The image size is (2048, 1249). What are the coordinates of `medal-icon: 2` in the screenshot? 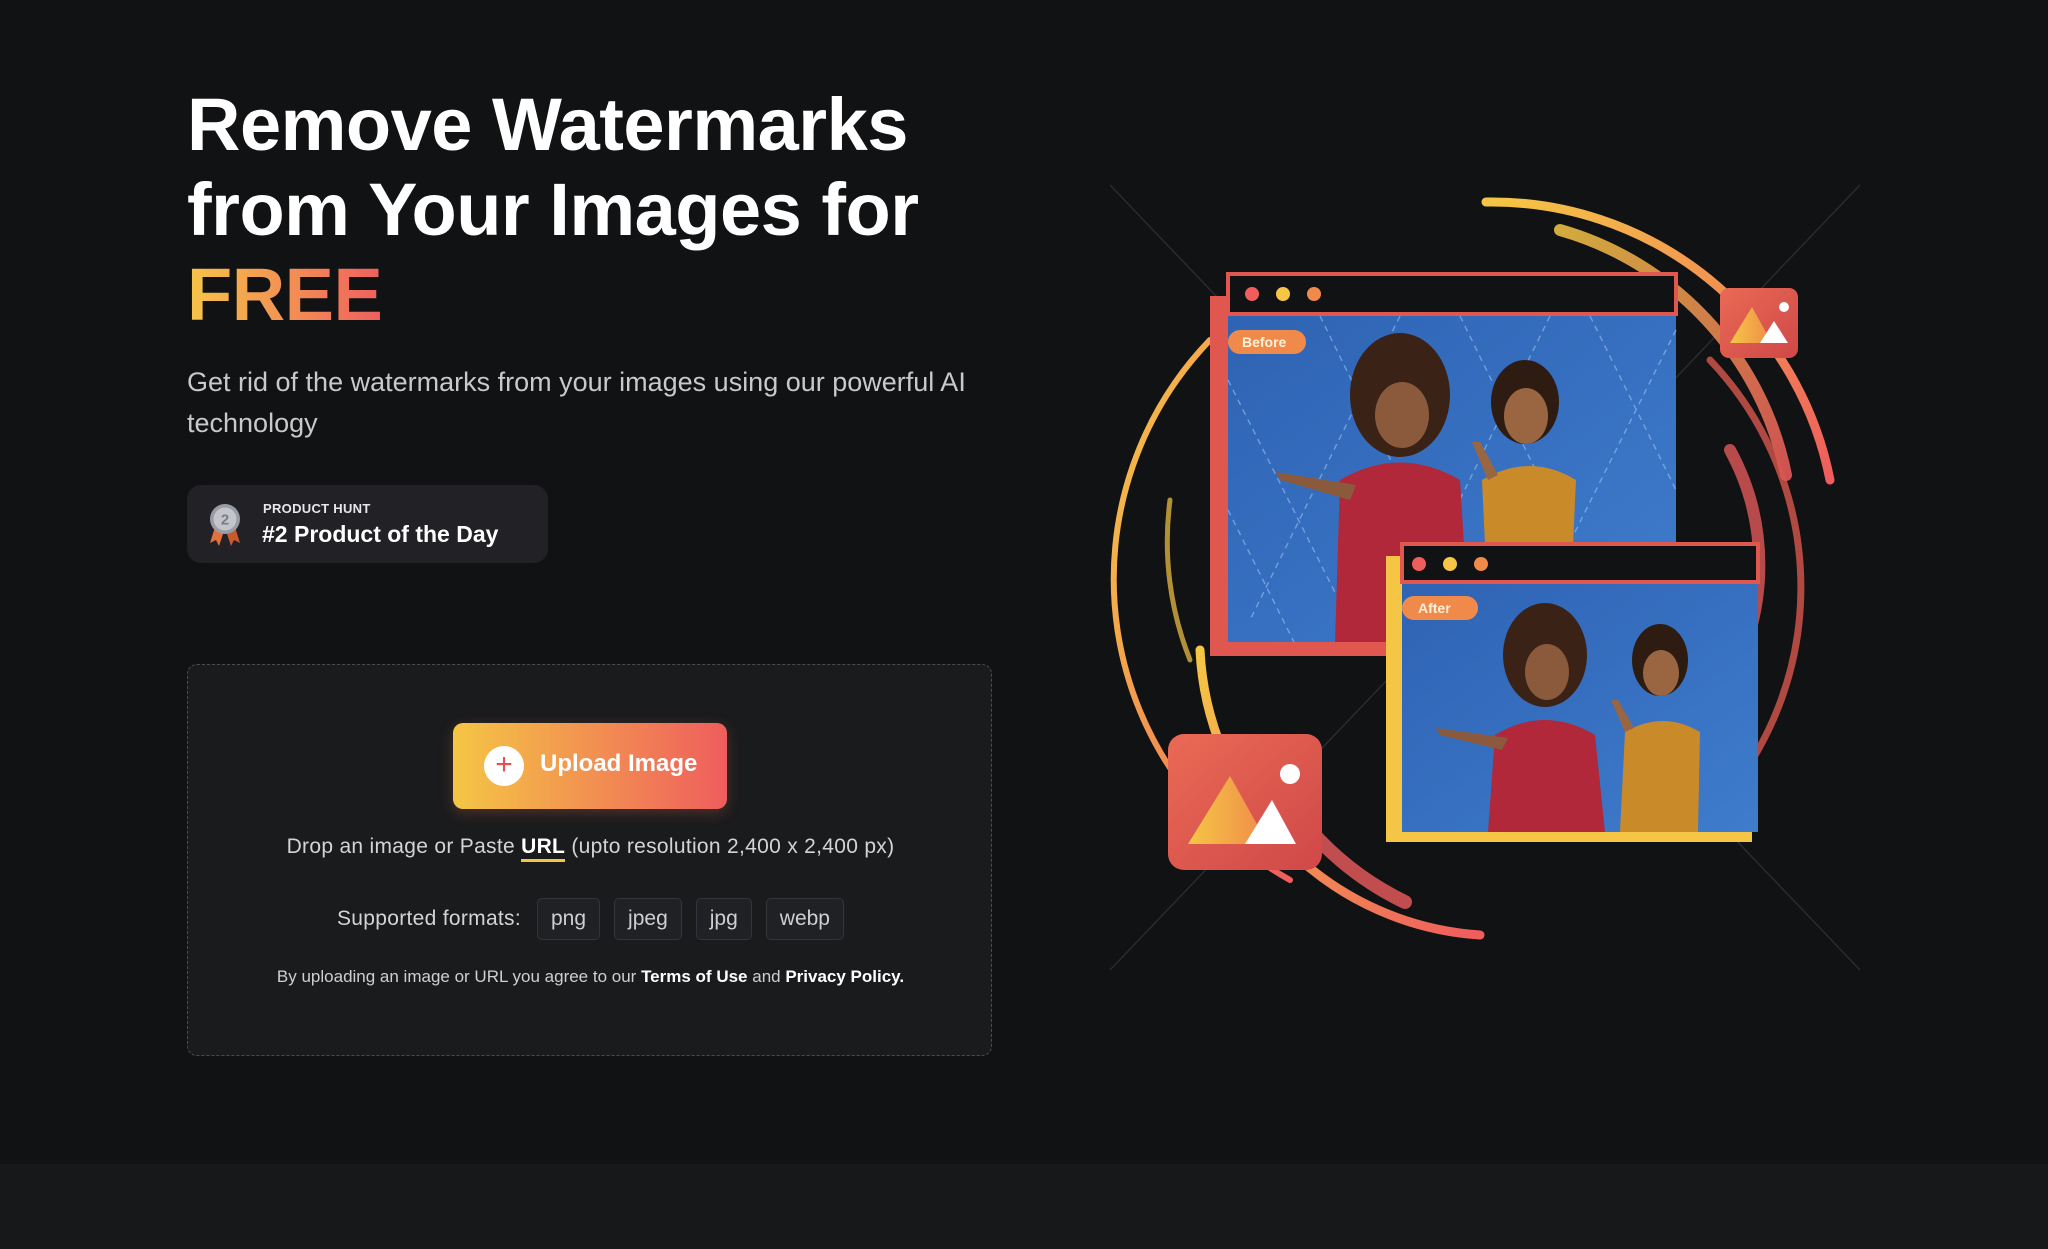 It's located at (225, 525).